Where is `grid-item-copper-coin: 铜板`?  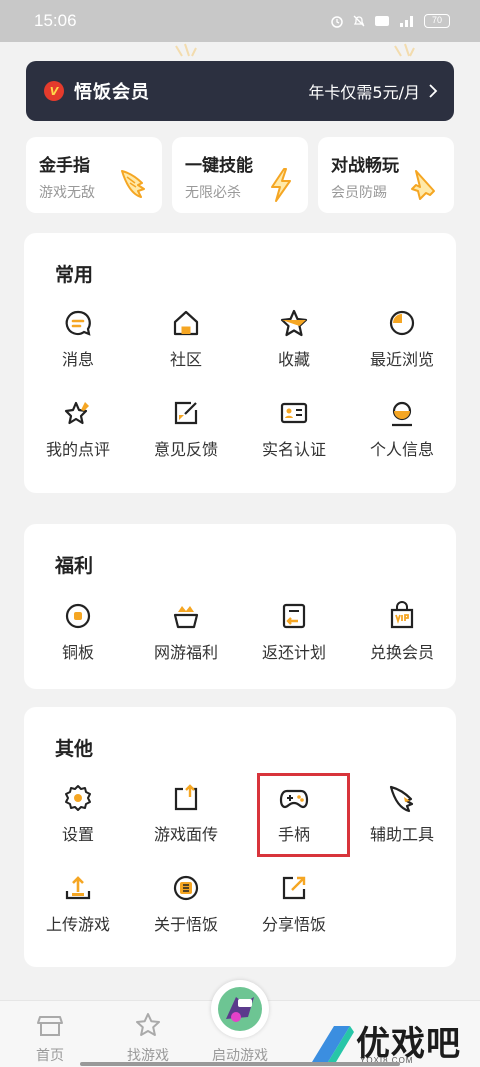
grid-item-copper-coin: 铜板 is located at coordinates (78, 639).